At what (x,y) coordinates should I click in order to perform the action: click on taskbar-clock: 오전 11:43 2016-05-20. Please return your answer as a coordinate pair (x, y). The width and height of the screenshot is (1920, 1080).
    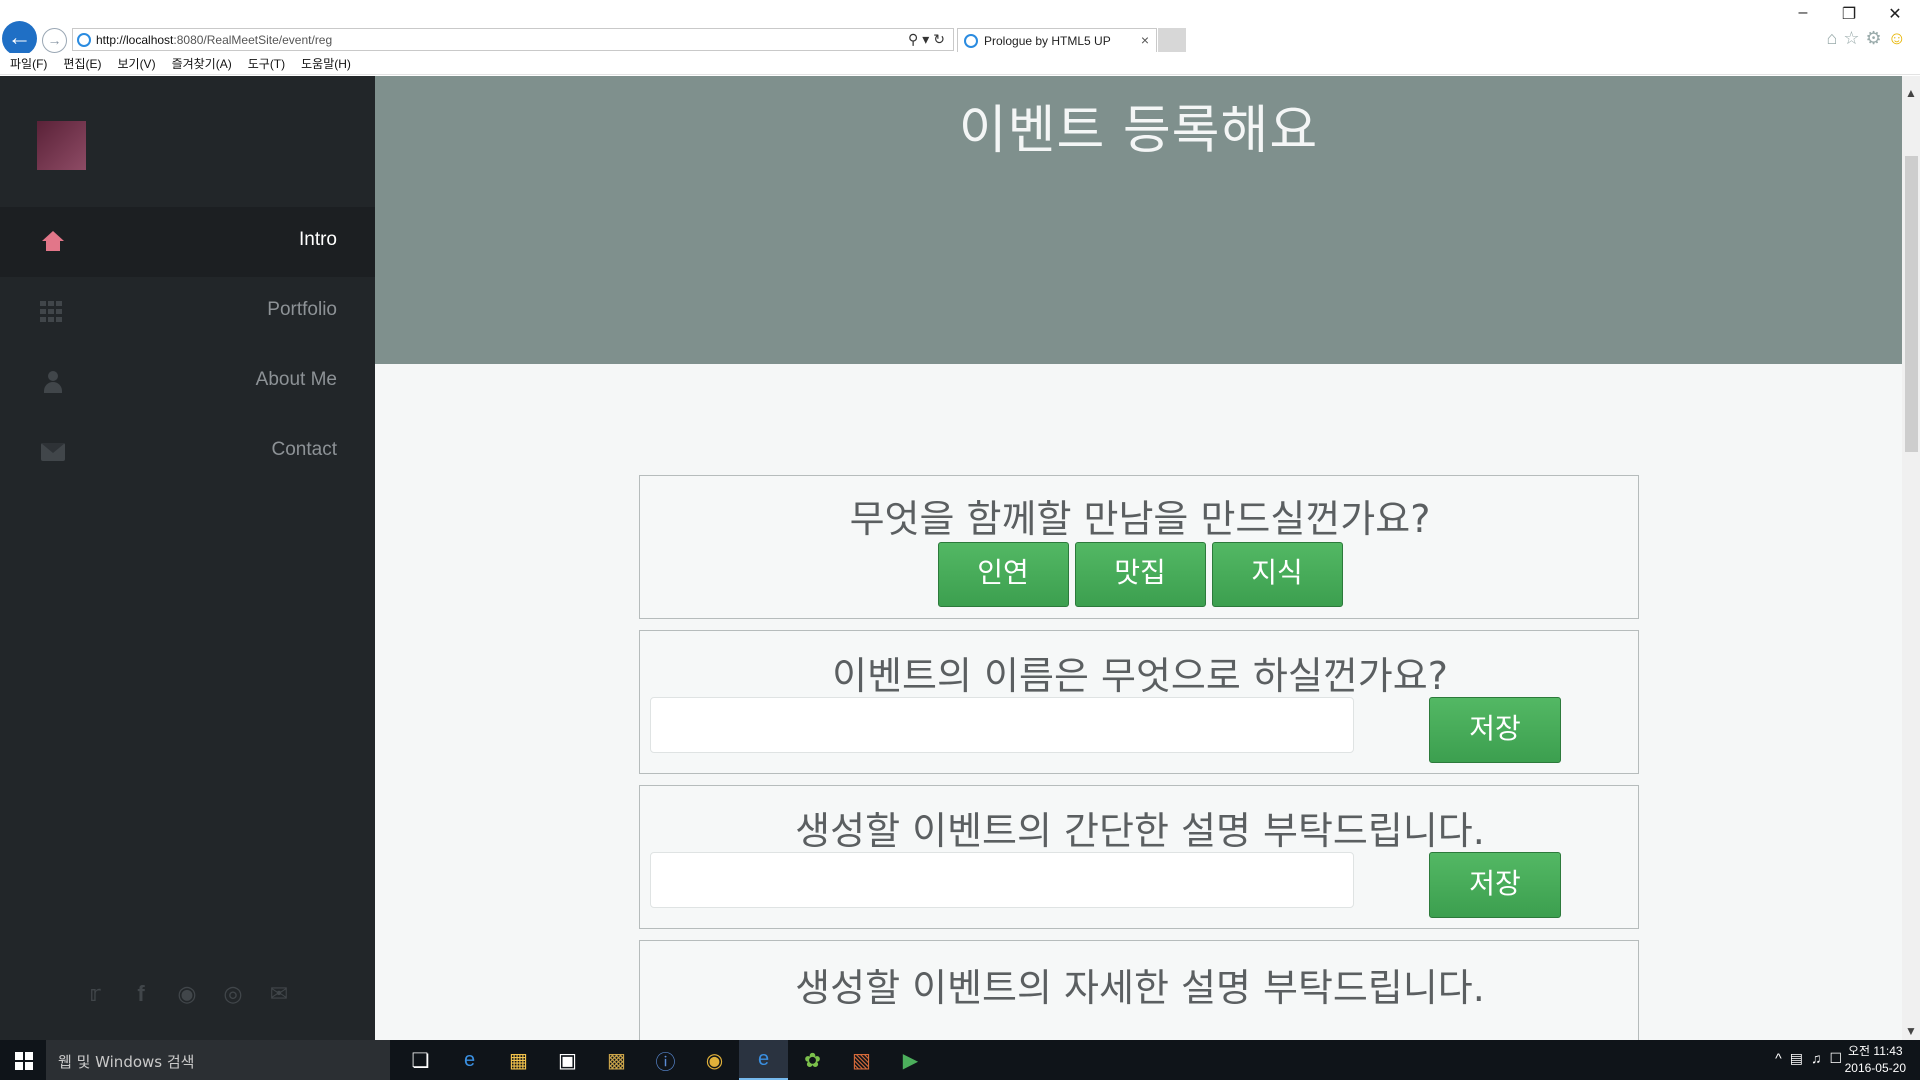
    Looking at the image, I should click on (1875, 1060).